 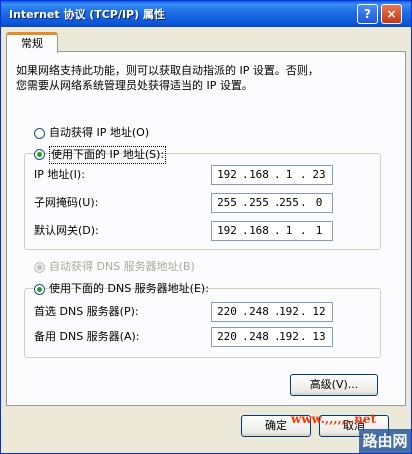 What do you see at coordinates (367, 14) in the screenshot?
I see `help-button: ?` at bounding box center [367, 14].